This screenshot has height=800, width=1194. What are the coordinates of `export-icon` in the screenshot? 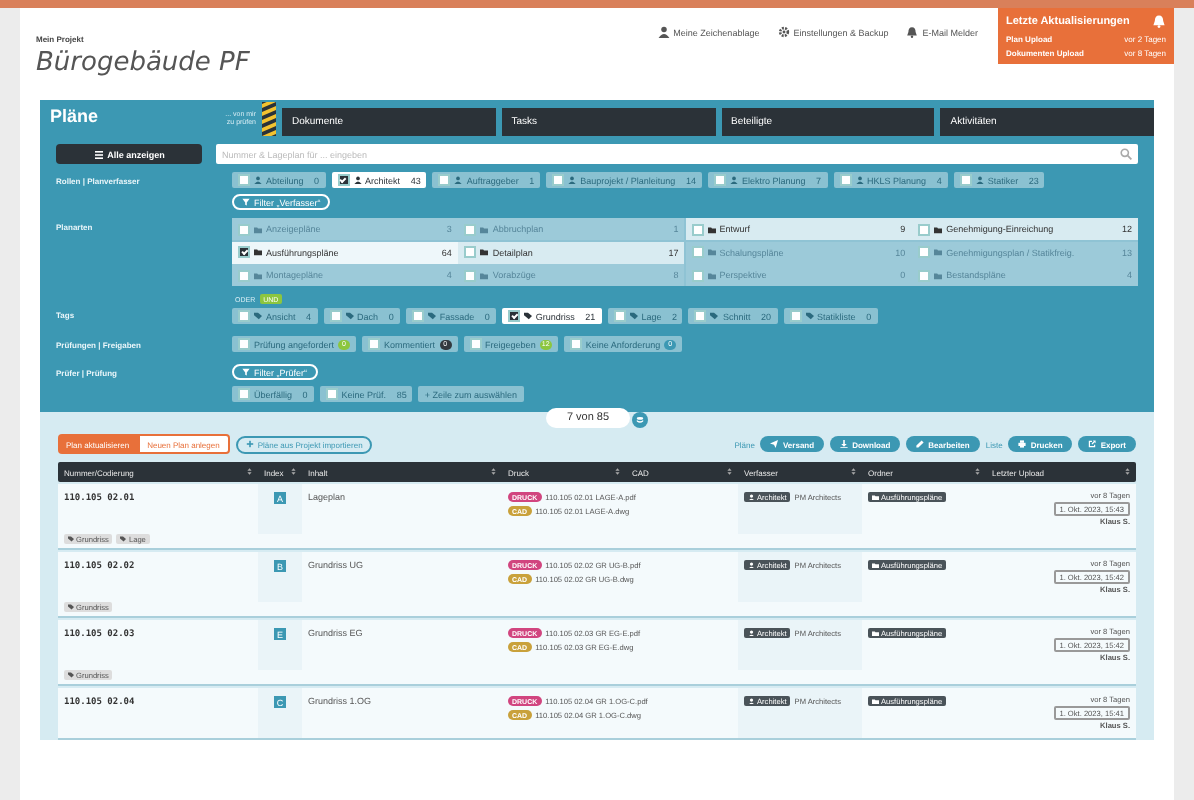 It's located at (1092, 444).